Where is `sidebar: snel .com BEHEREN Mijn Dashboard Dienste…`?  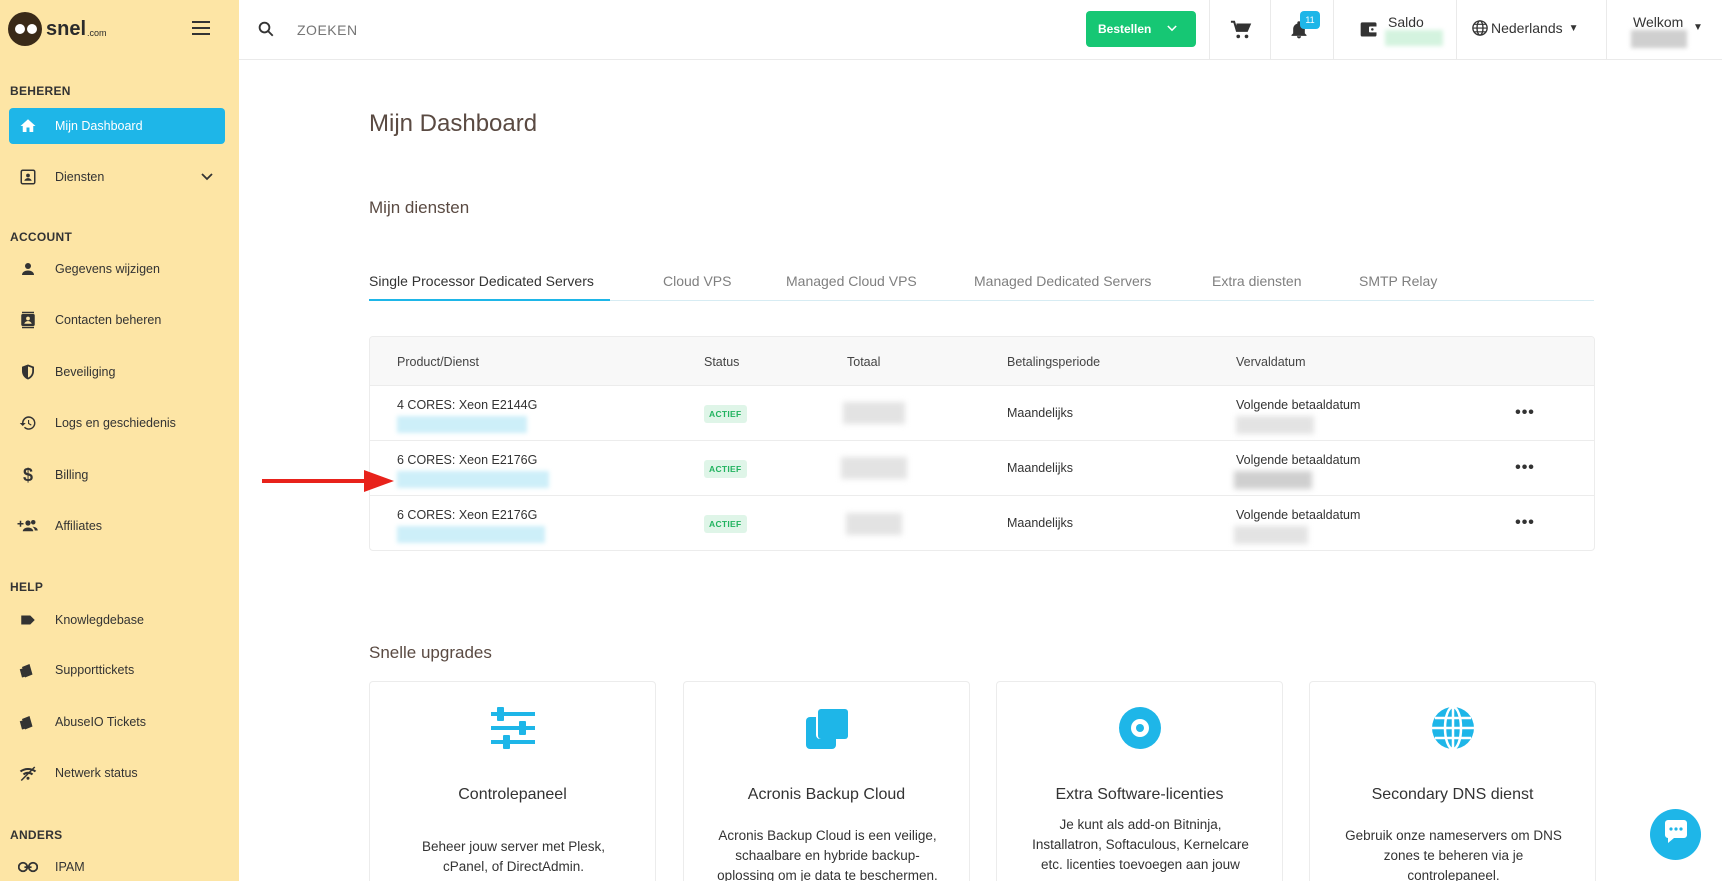
sidebar: snel .com BEHEREN Mijn Dashboard Dienste… is located at coordinates (119, 440).